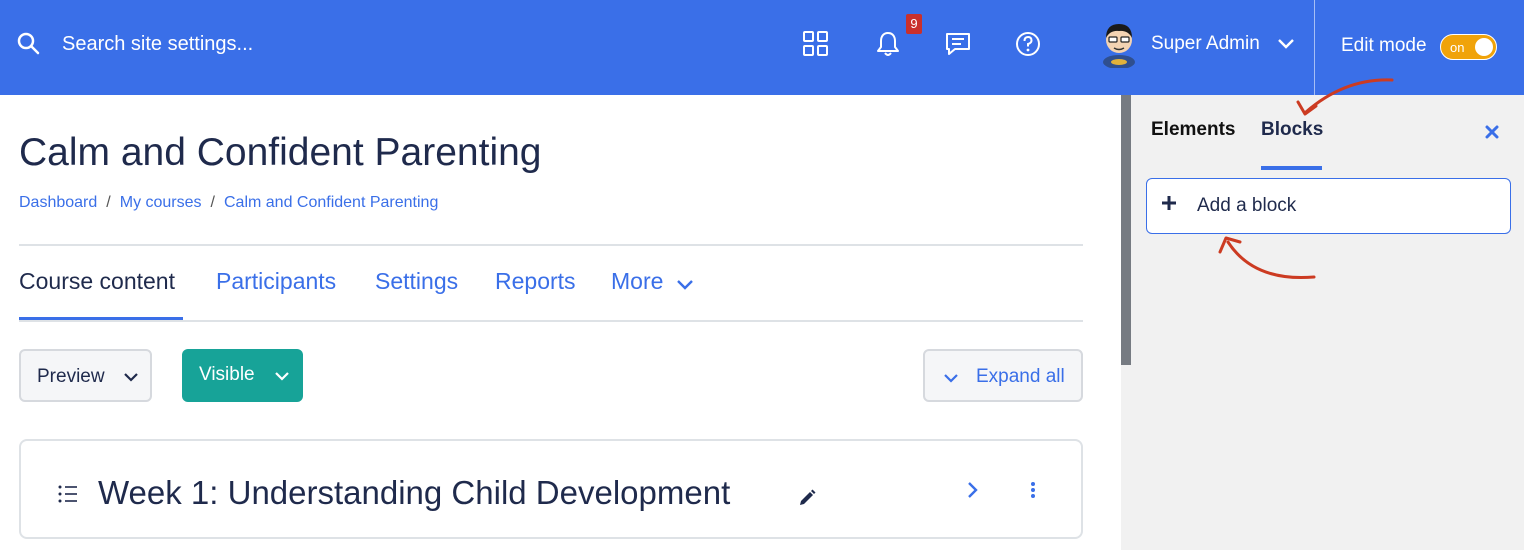  Describe the element at coordinates (1119, 44) in the screenshot. I see `avatar` at that location.